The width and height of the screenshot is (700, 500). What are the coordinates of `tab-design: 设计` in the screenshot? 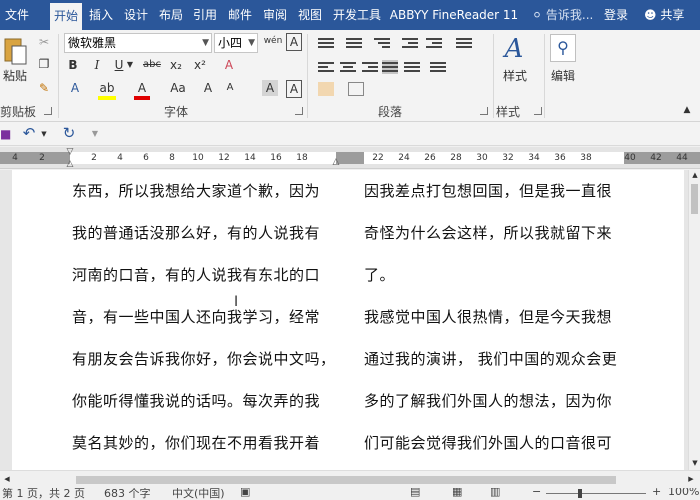 It's located at (136, 15).